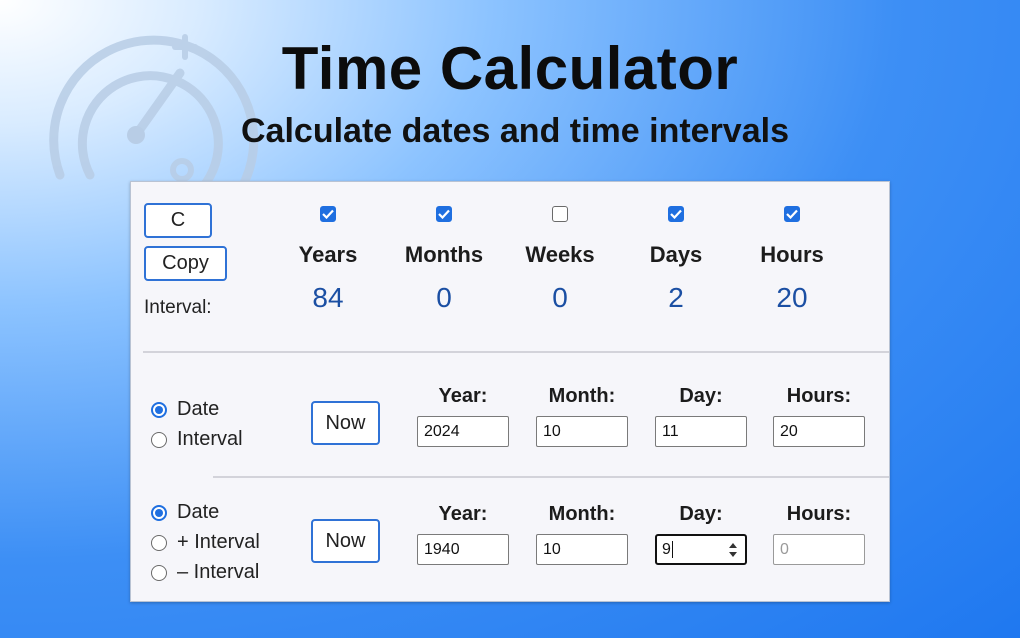 This screenshot has width=1020, height=638. I want to click on row2-month: Month: 10, so click(582, 534).